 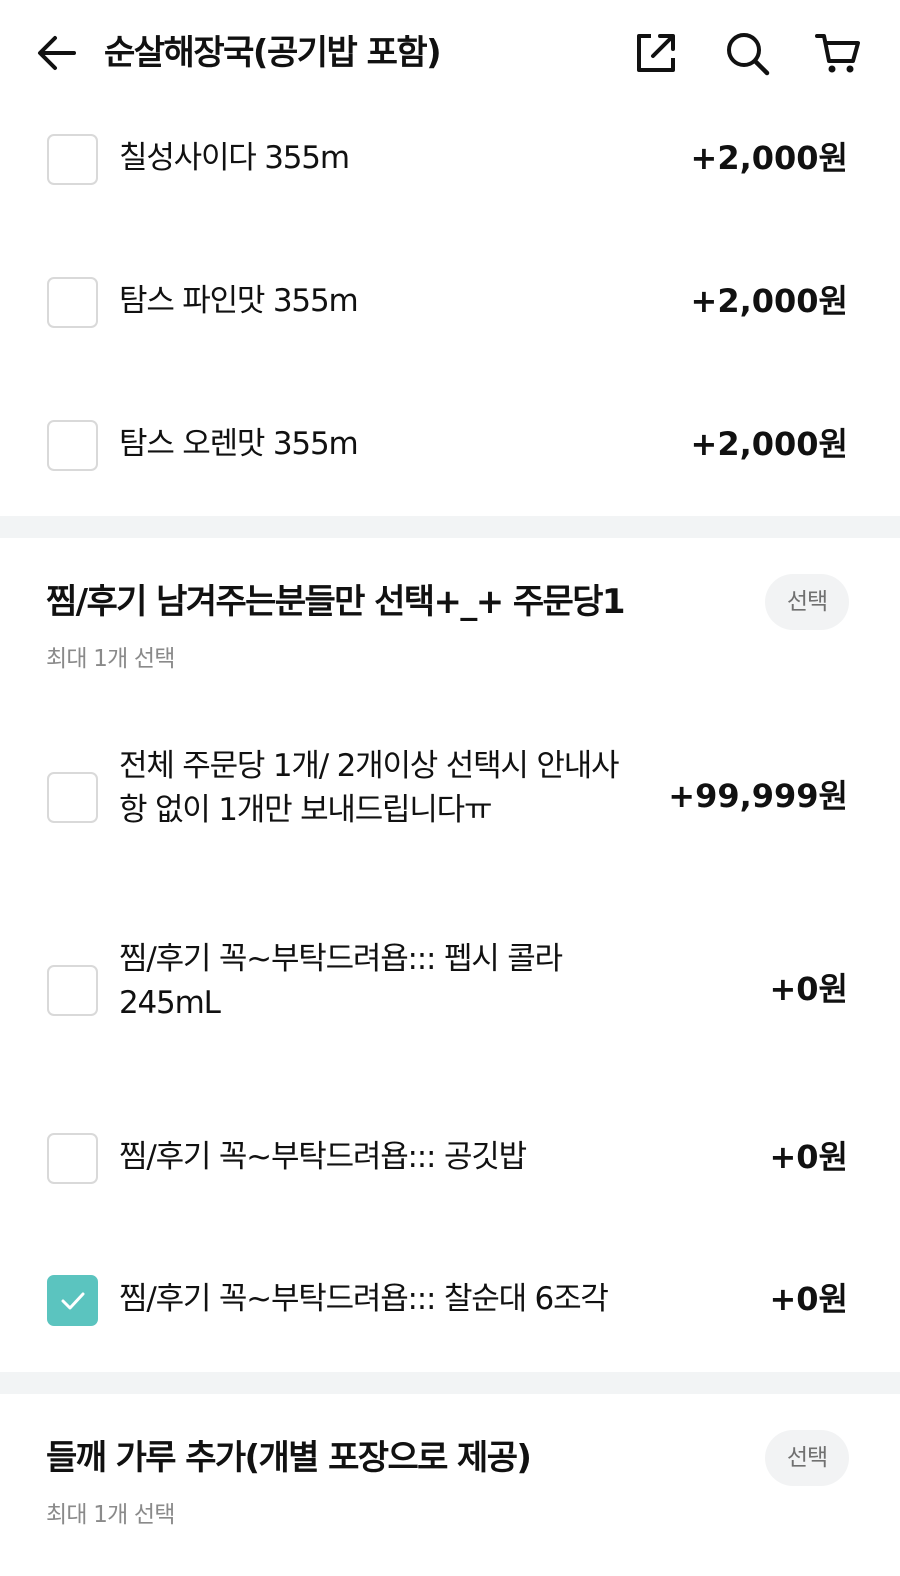 I want to click on cart-icon, so click(x=837, y=53).